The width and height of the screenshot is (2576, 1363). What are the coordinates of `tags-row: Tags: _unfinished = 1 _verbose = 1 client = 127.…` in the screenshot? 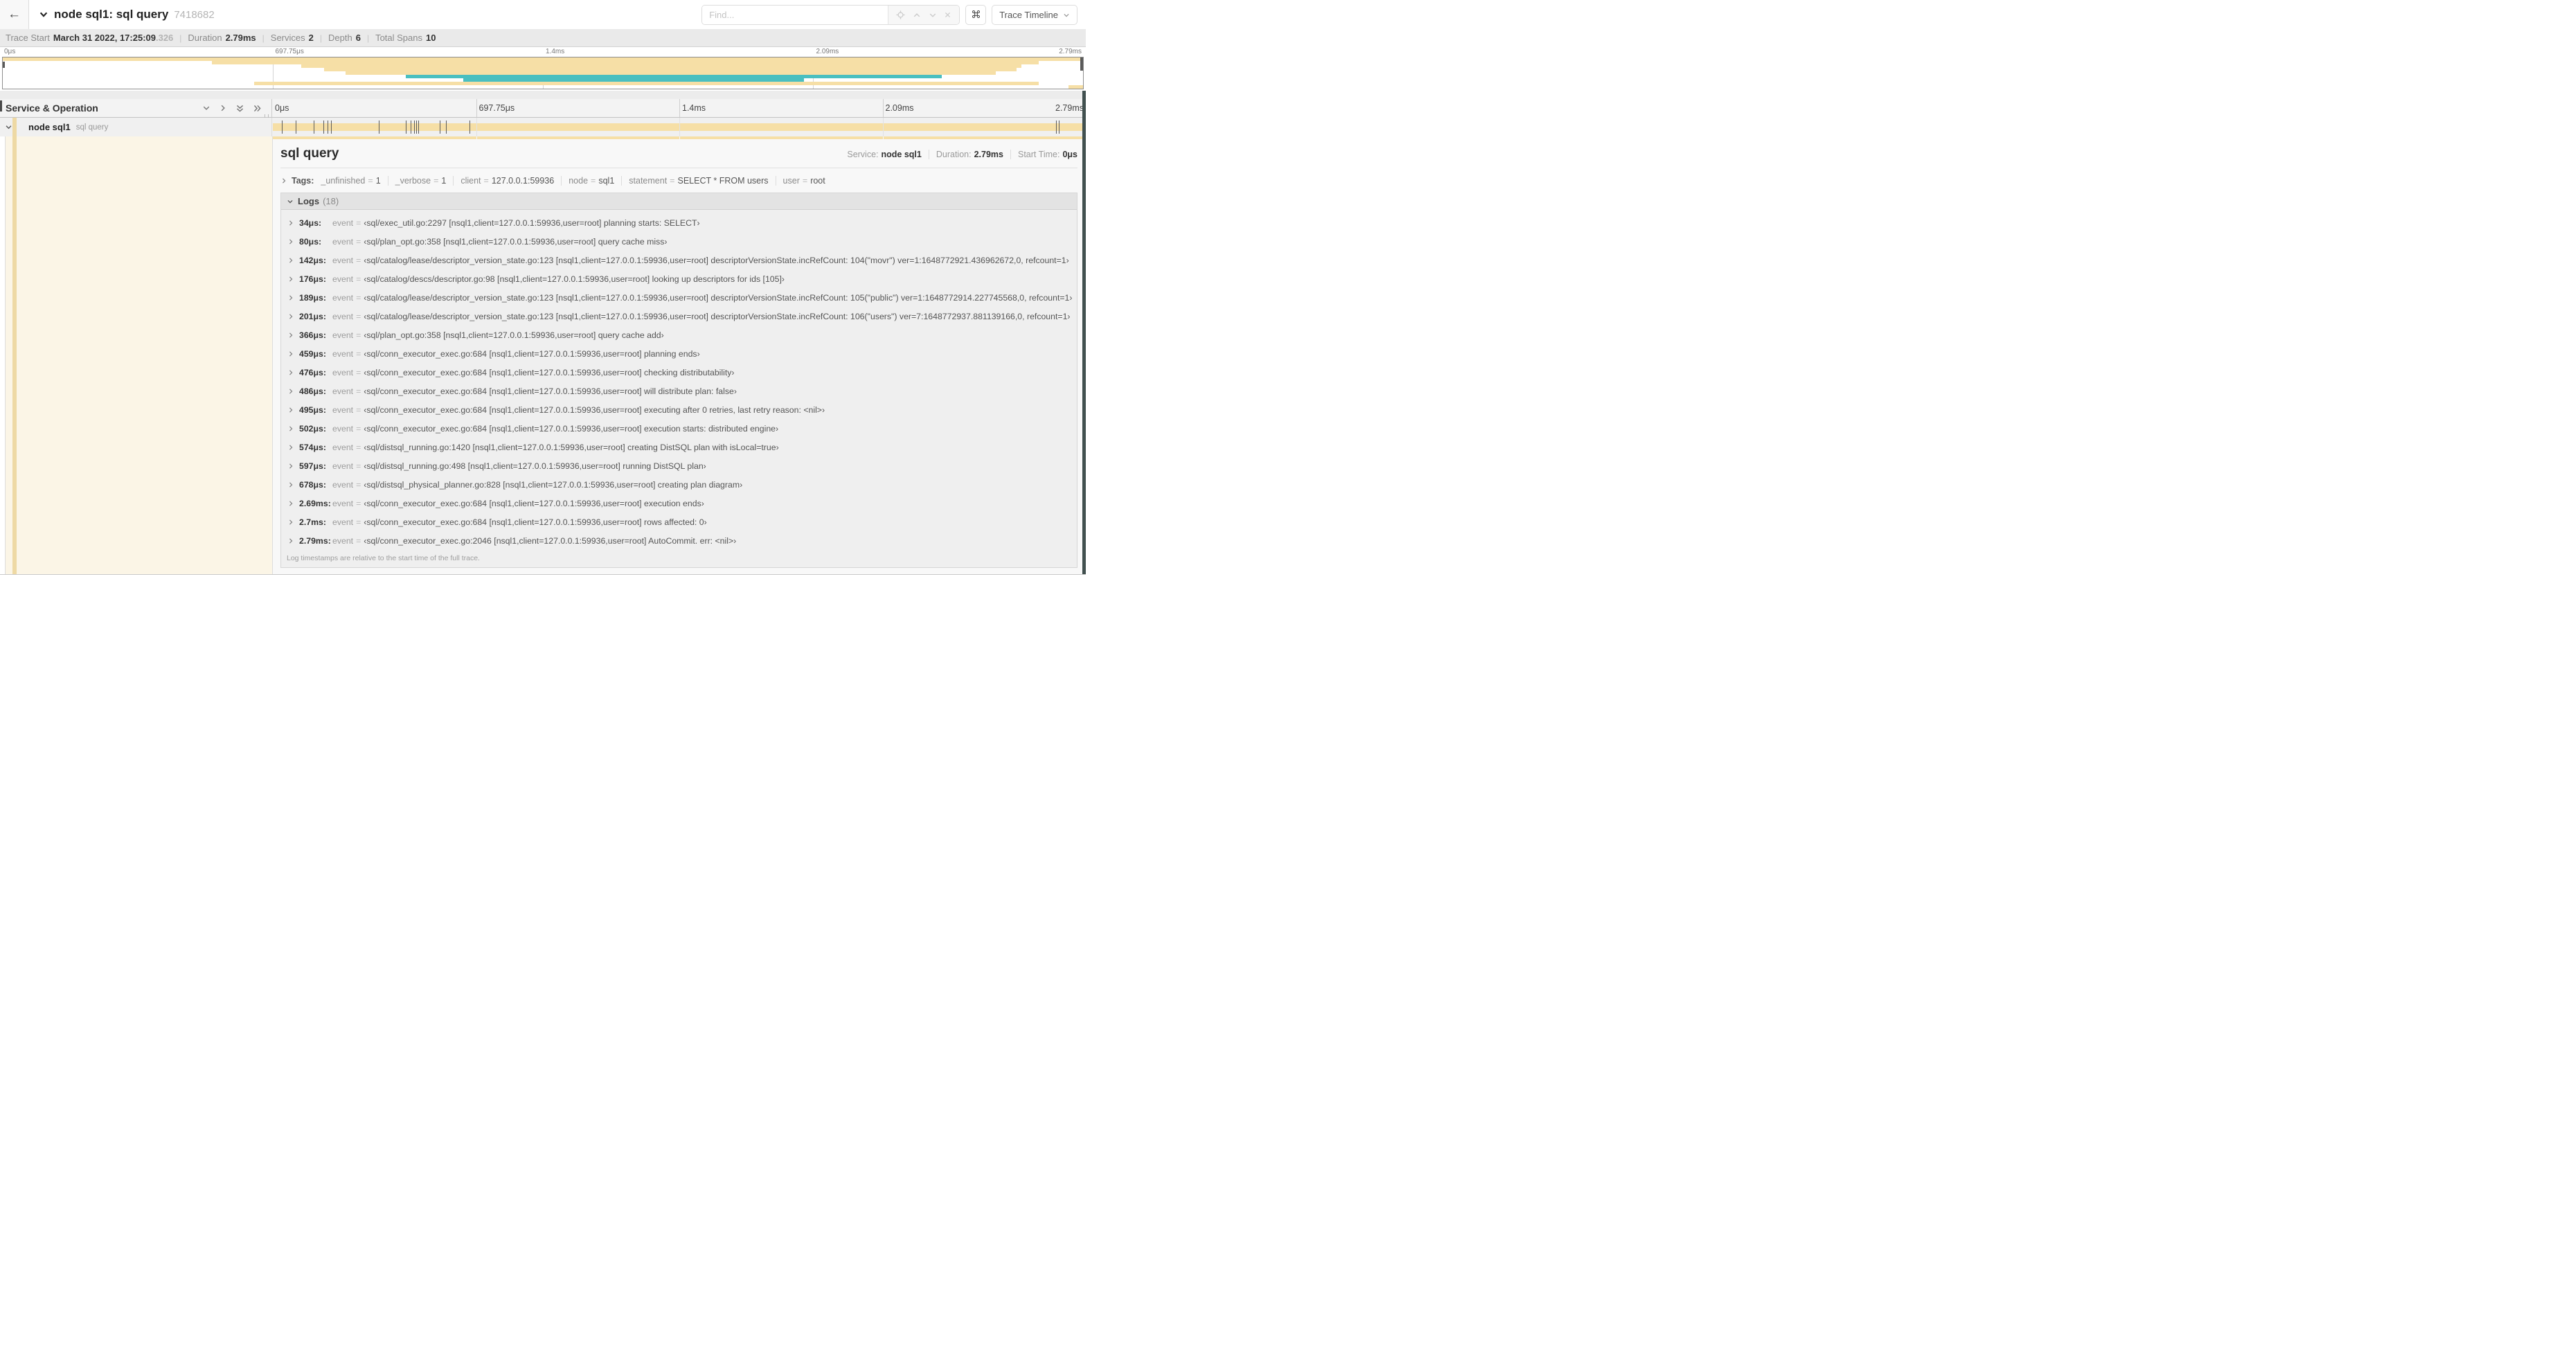 It's located at (678, 181).